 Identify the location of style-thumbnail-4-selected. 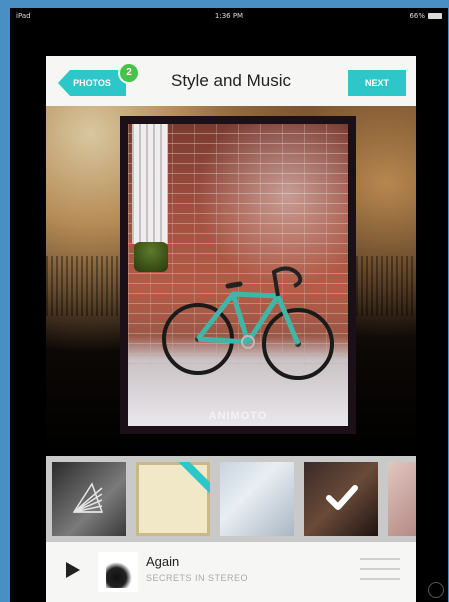
(341, 499).